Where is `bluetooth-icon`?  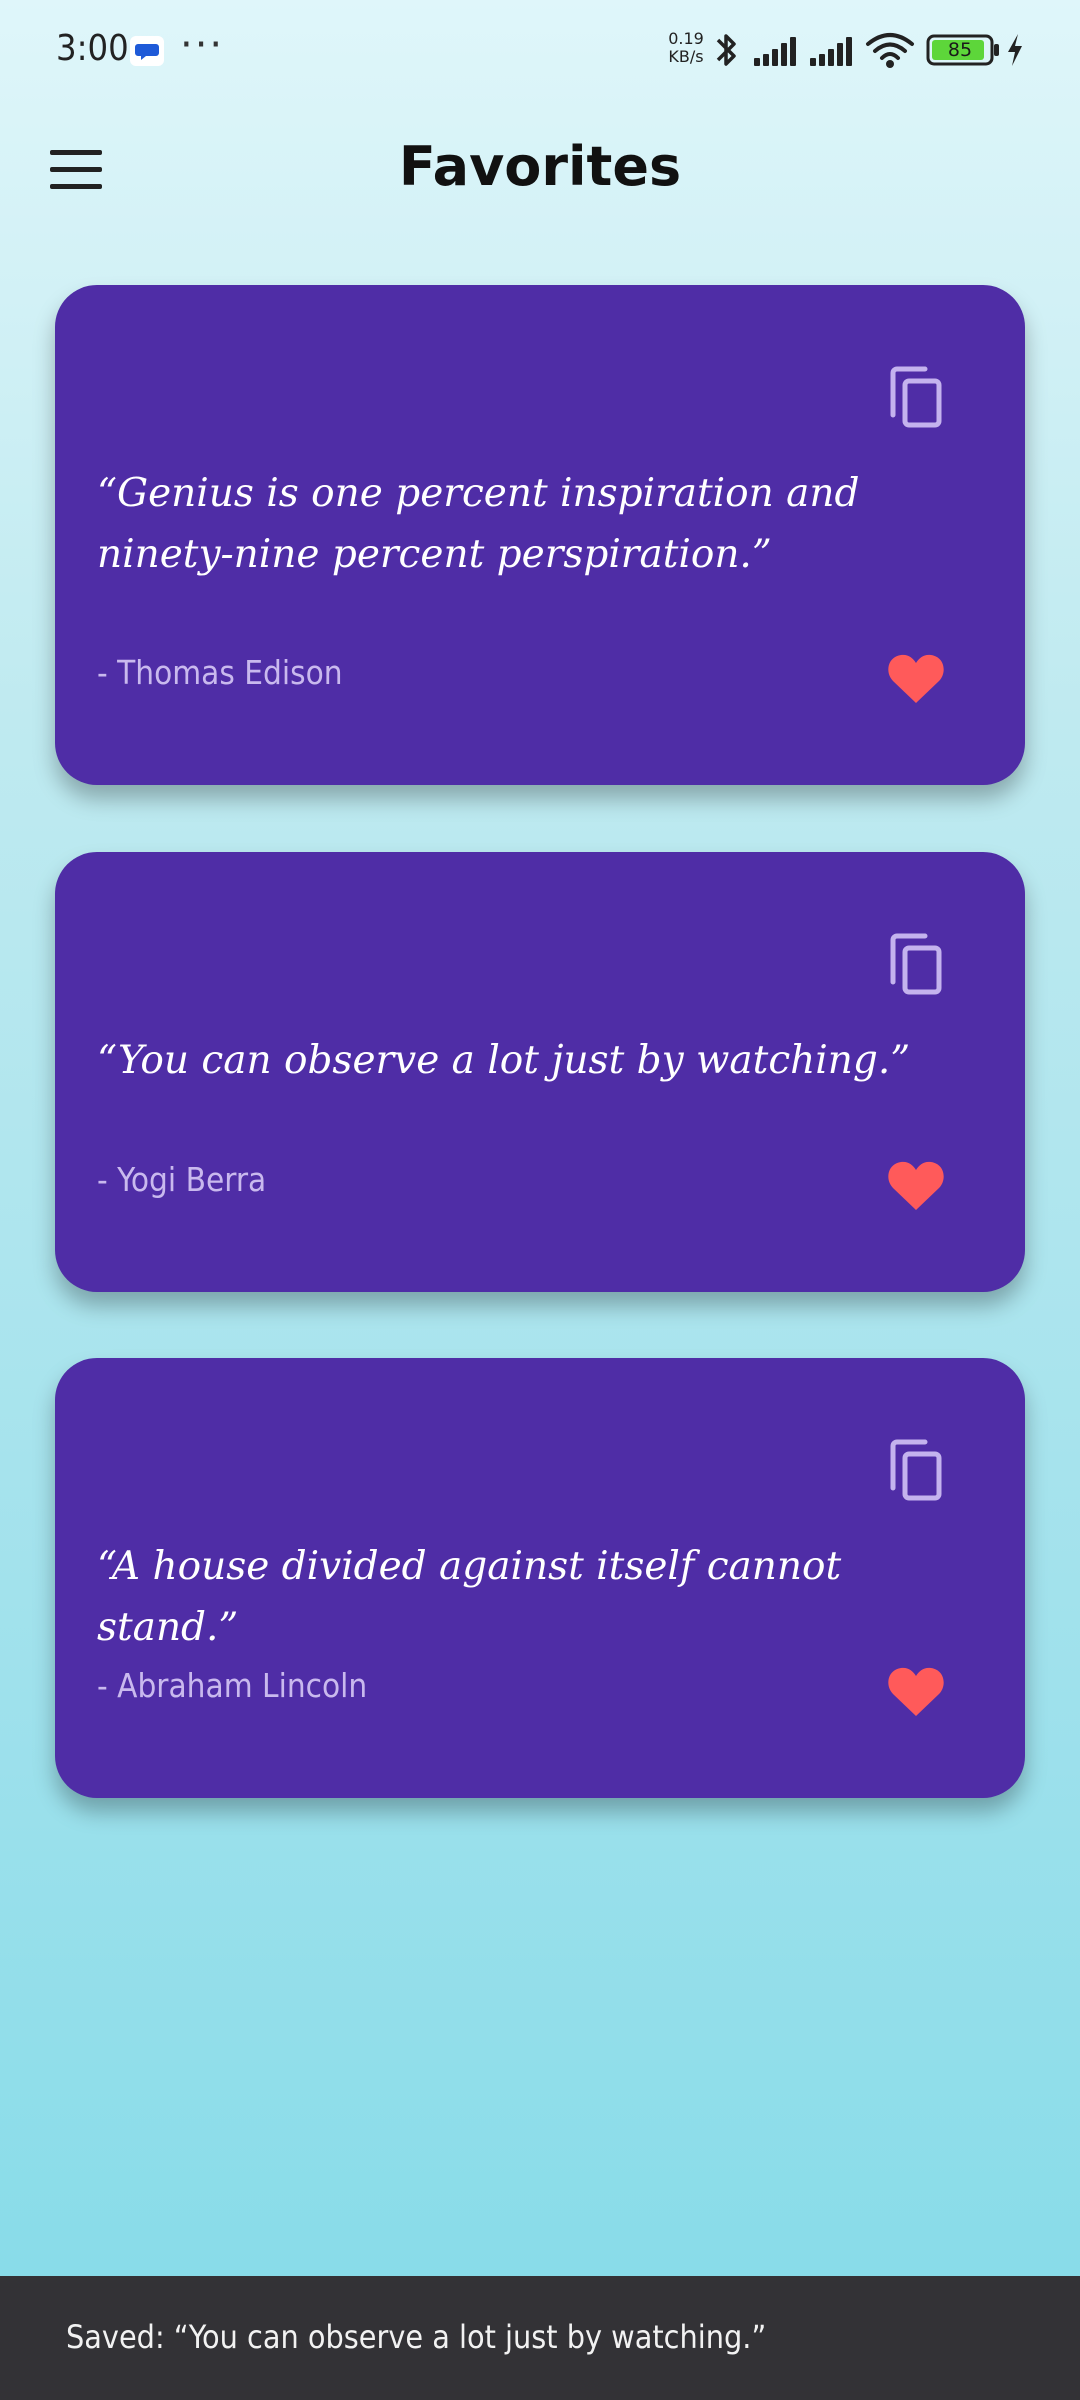 bluetooth-icon is located at coordinates (726, 50).